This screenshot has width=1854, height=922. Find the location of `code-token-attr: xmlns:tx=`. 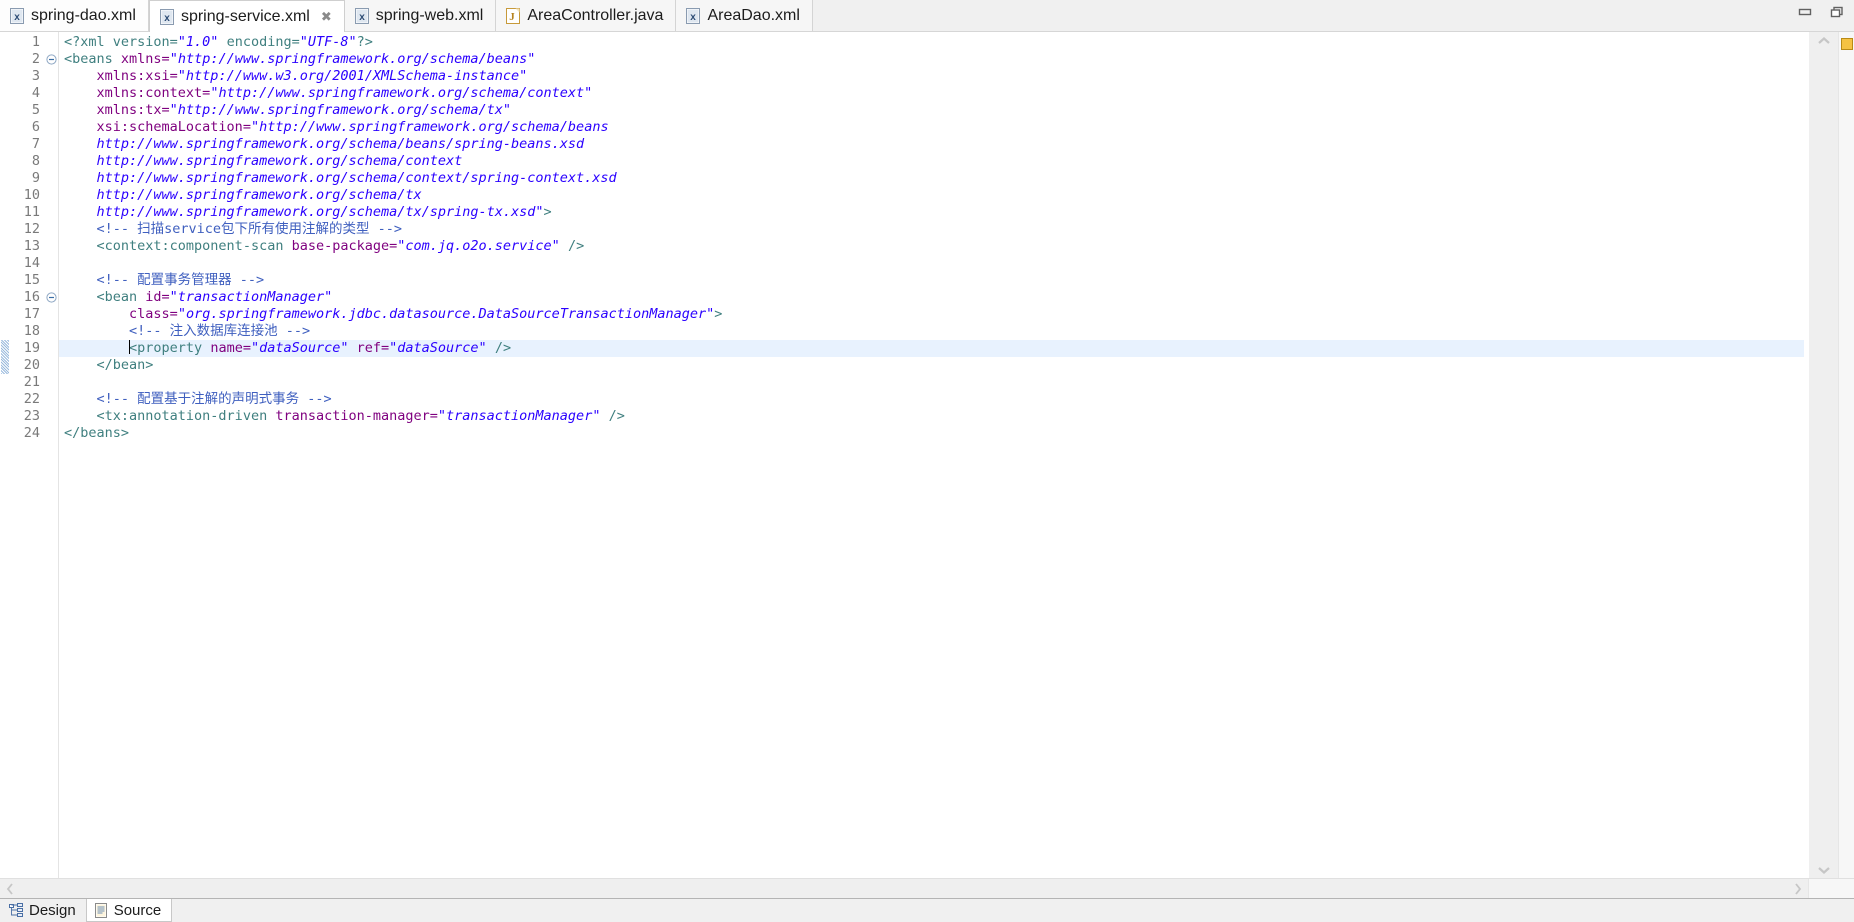

code-token-attr: xmlns:tx= is located at coordinates (133, 110).